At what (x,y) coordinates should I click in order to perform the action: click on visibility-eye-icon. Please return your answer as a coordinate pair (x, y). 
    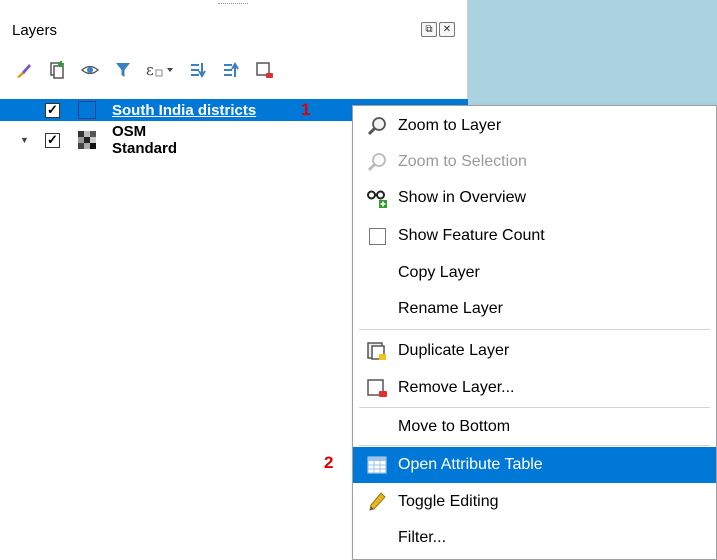
    Looking at the image, I should click on (89, 70).